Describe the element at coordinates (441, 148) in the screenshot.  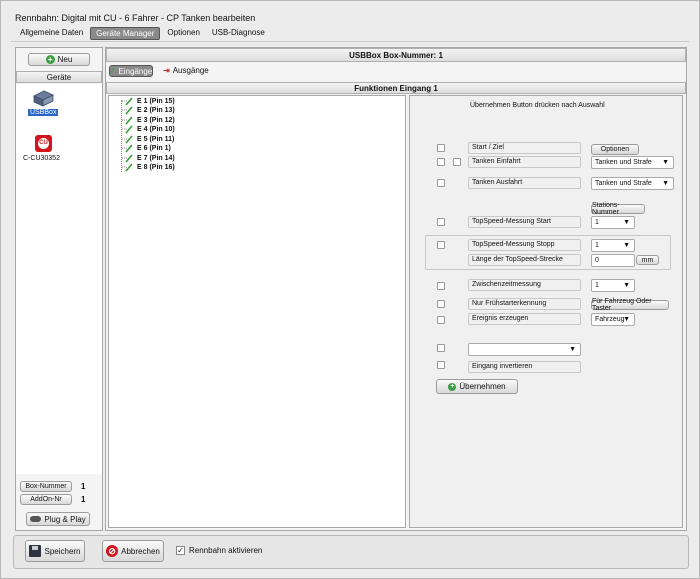
I see `start-ziel-checkbox` at that location.